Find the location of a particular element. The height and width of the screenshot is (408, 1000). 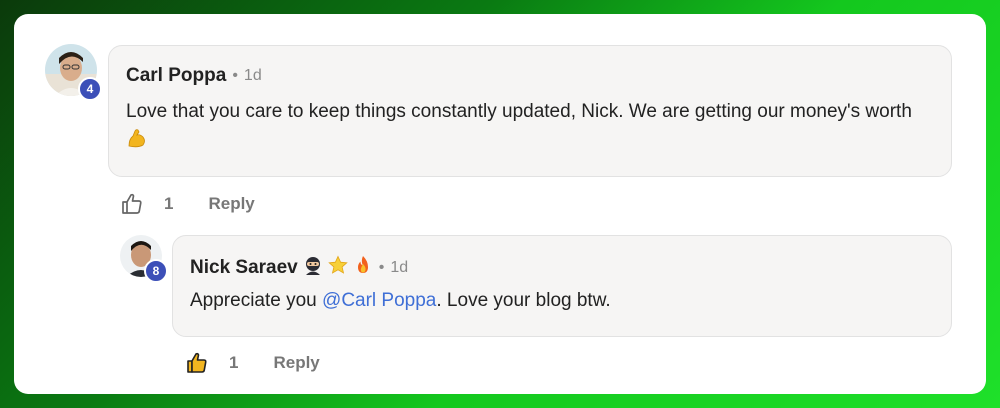

fire-icon is located at coordinates (363, 267).